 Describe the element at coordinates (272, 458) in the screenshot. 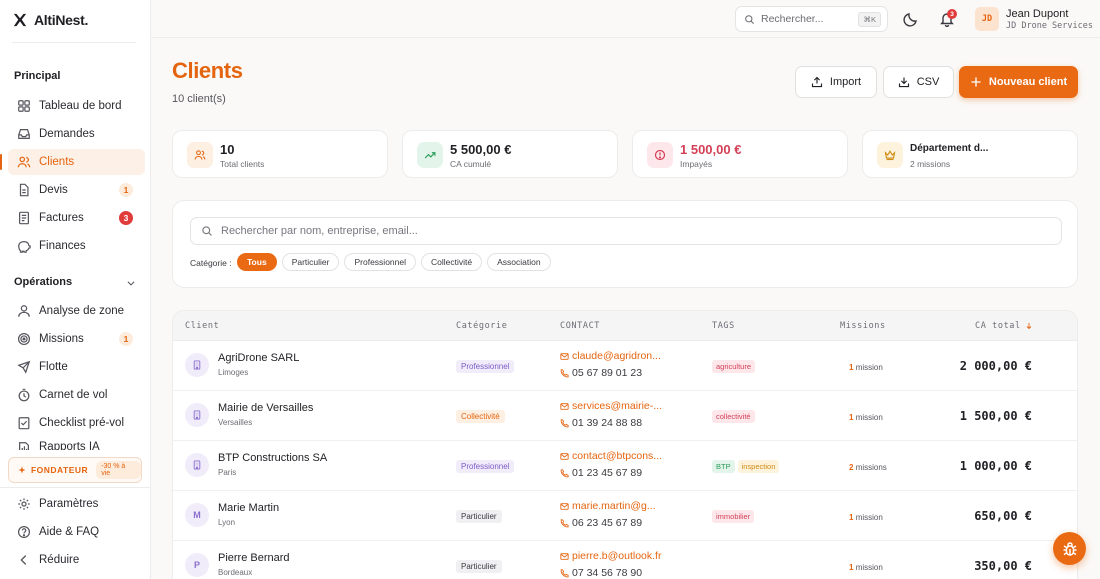

I see `client-name: BTP Constructions SA` at that location.